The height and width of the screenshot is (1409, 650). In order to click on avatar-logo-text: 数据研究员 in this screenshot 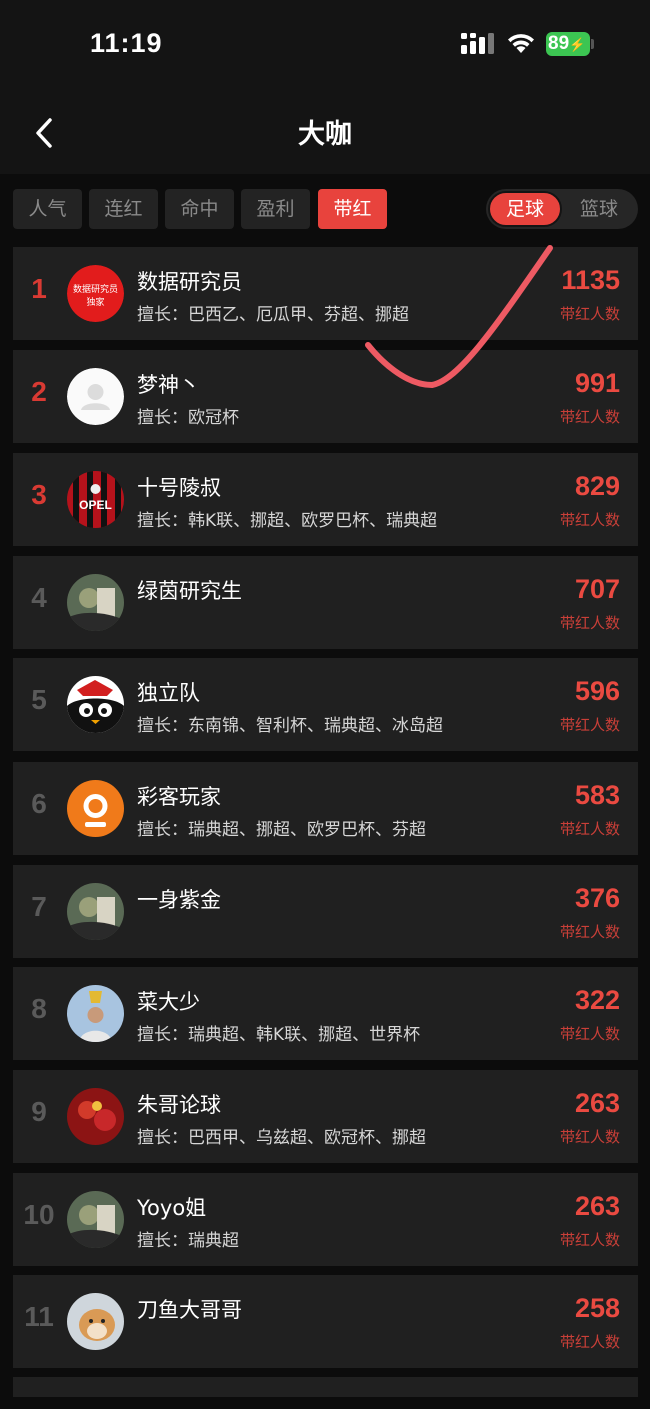, I will do `click(95, 289)`.